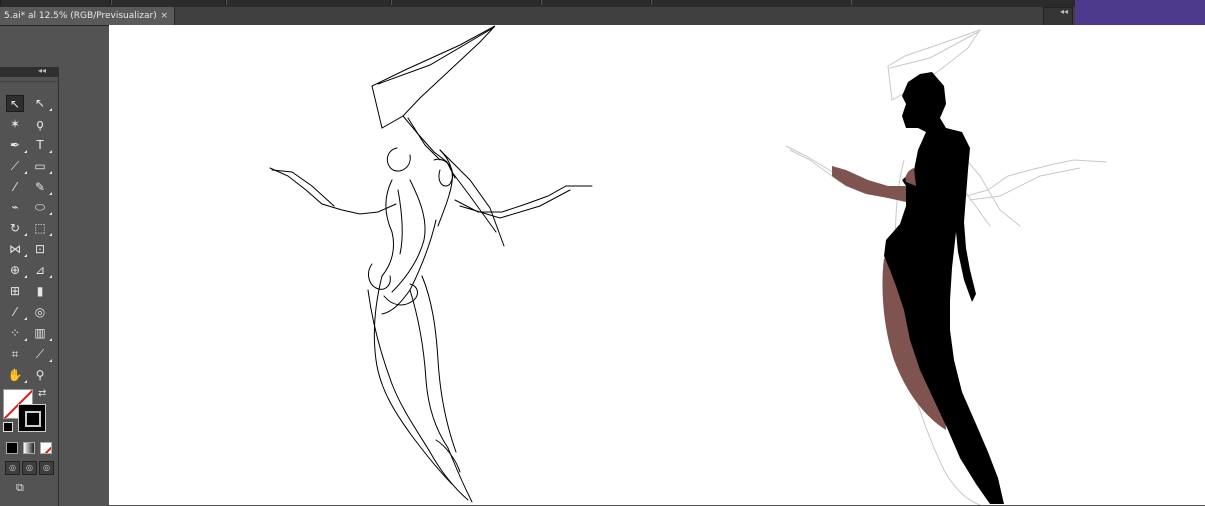 This screenshot has width=1205, height=506. What do you see at coordinates (29, 71) in the screenshot?
I see `tools-panel-header: ◂◂` at bounding box center [29, 71].